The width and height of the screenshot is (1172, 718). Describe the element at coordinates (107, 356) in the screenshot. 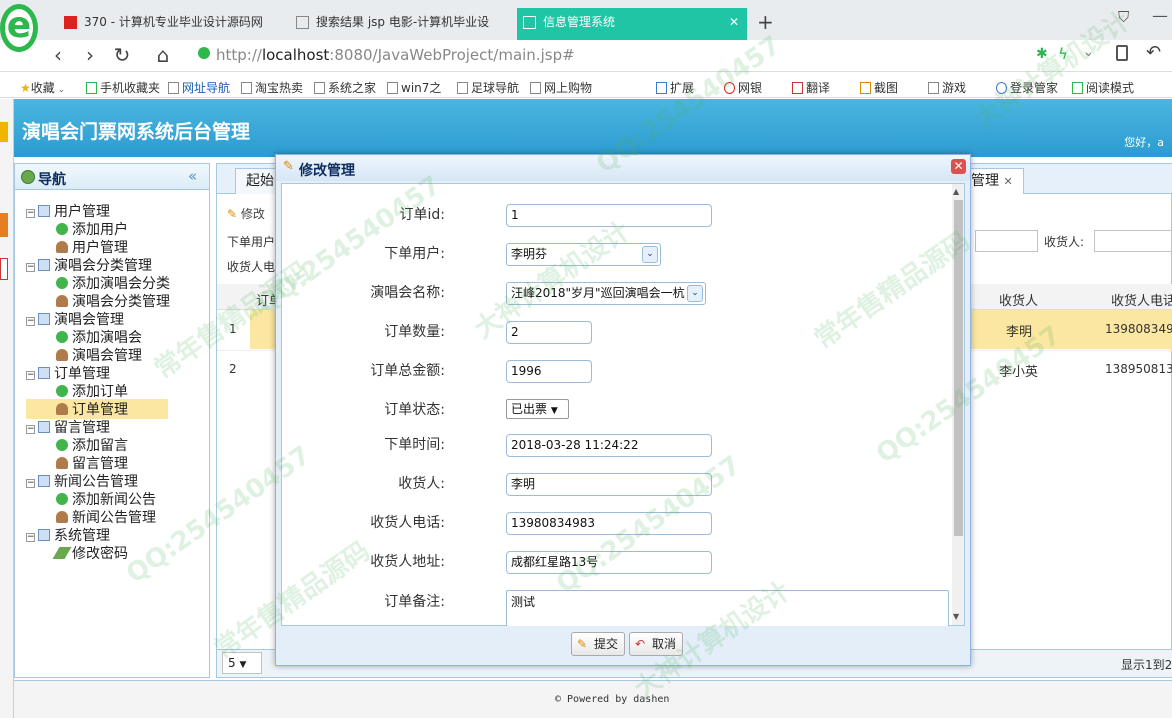

I see `sidebar-item-label: 演唱会管理` at that location.